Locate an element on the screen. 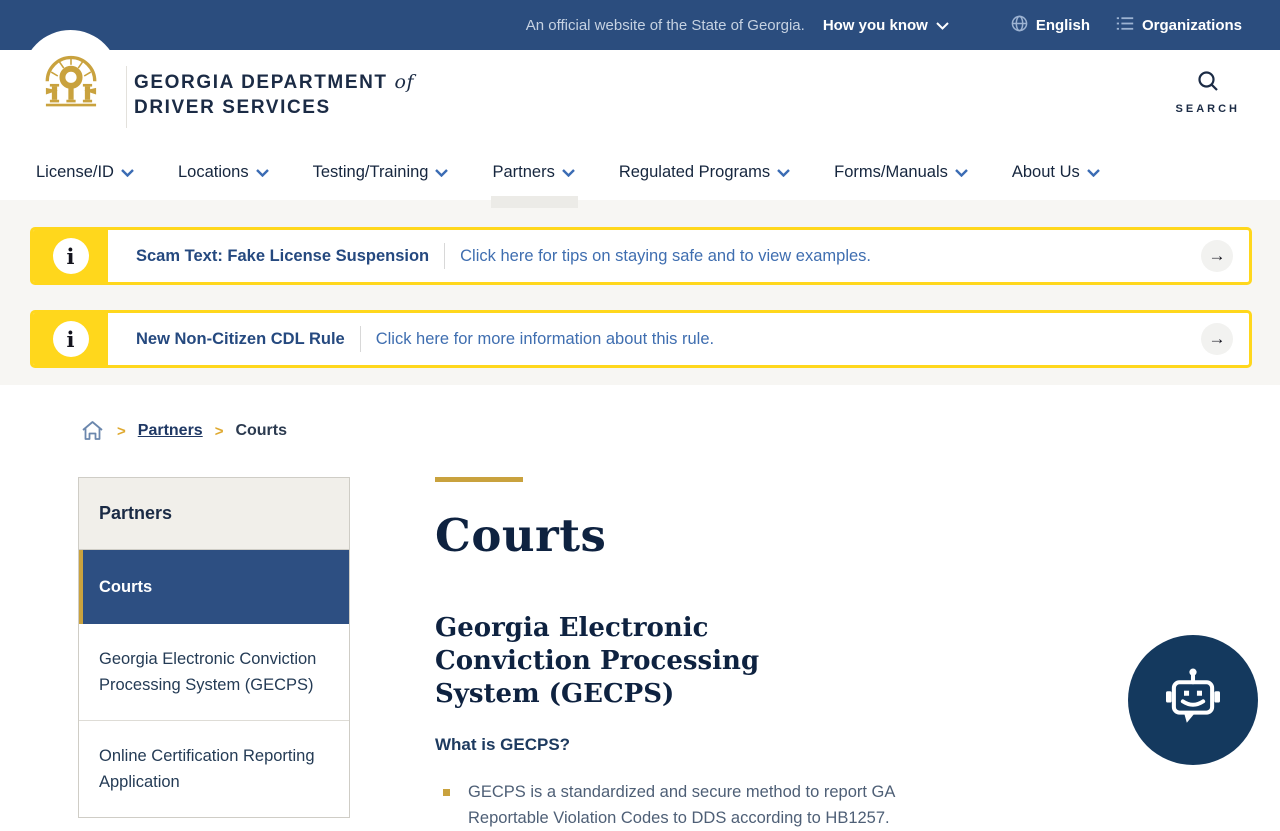 The height and width of the screenshot is (831, 1280). nav-label: About Us is located at coordinates (1045, 172).